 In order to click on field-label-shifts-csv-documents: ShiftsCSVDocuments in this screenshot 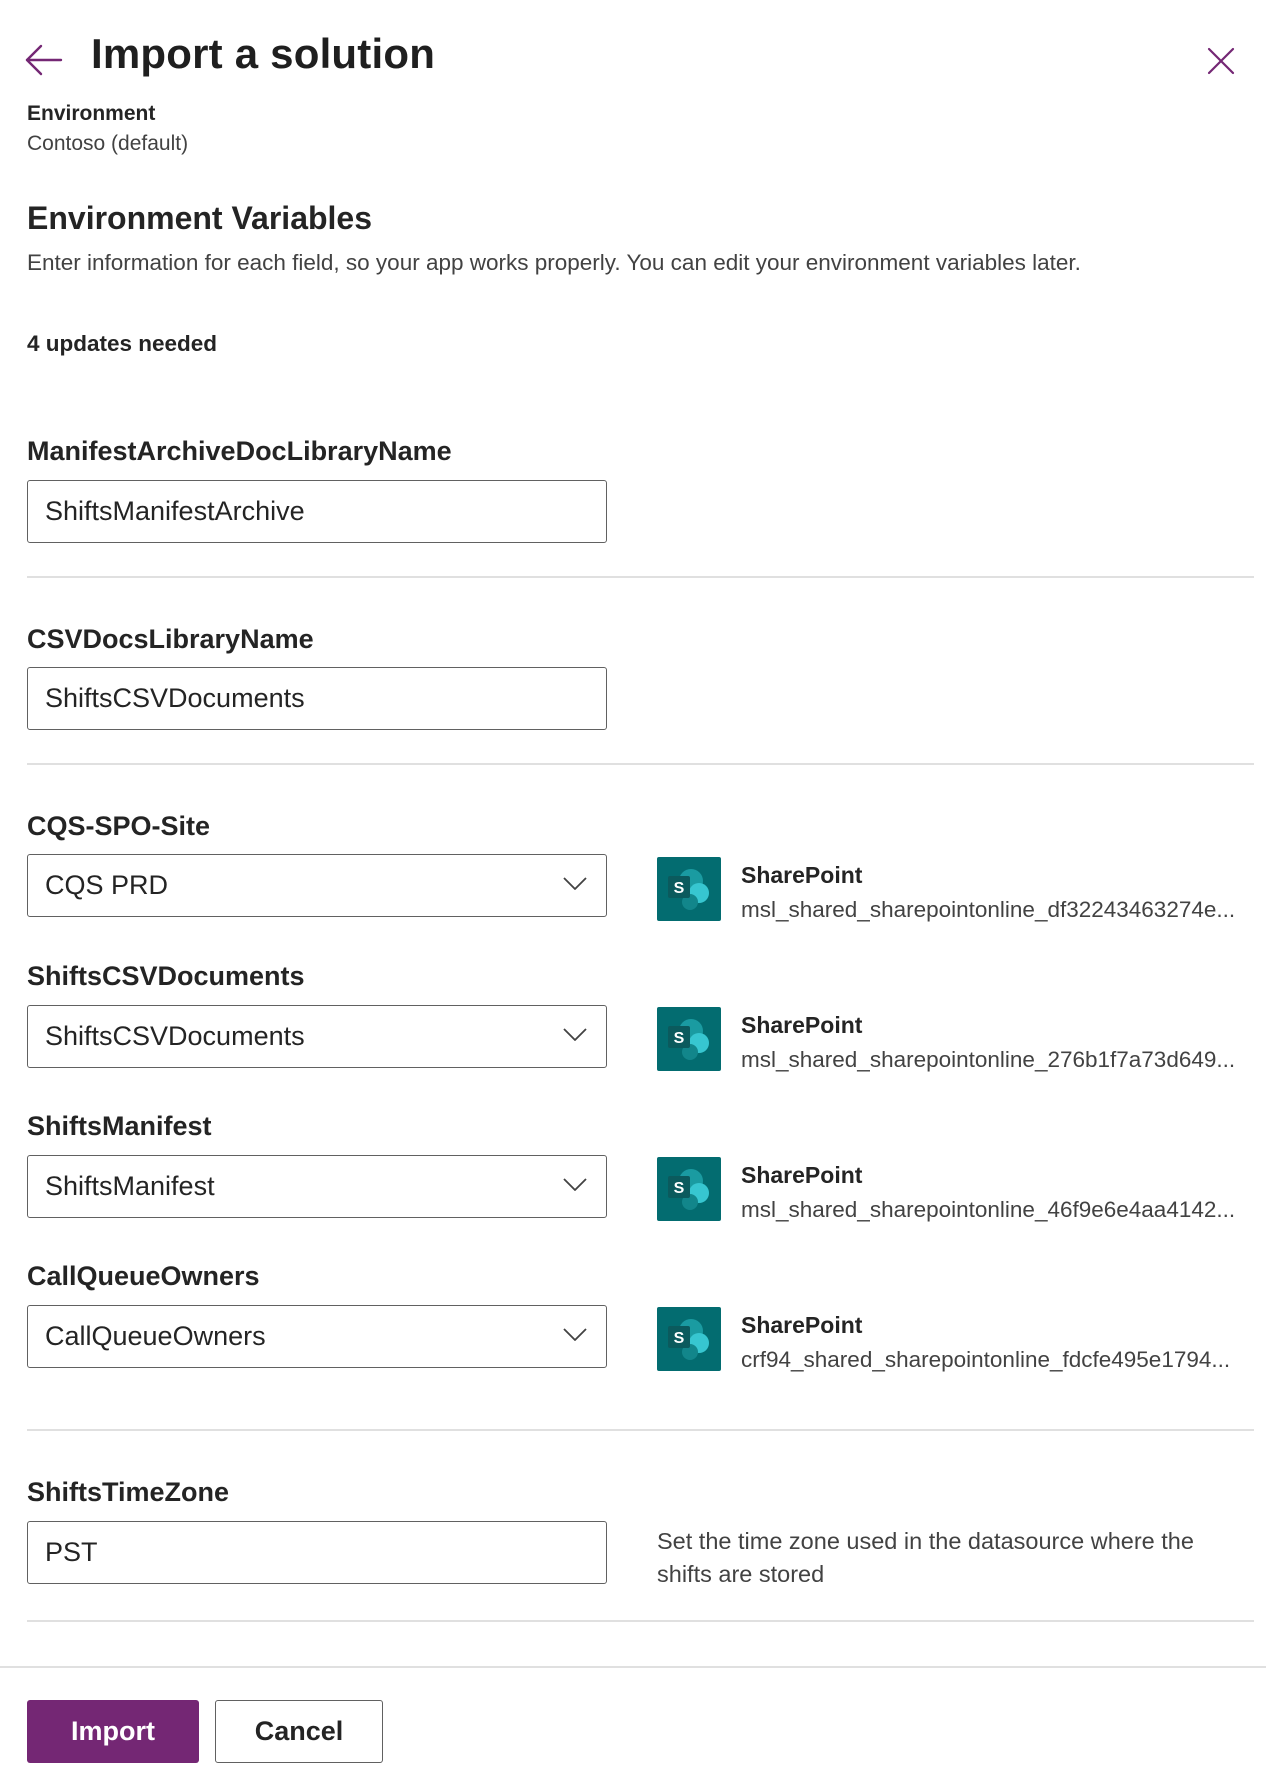, I will do `click(166, 976)`.